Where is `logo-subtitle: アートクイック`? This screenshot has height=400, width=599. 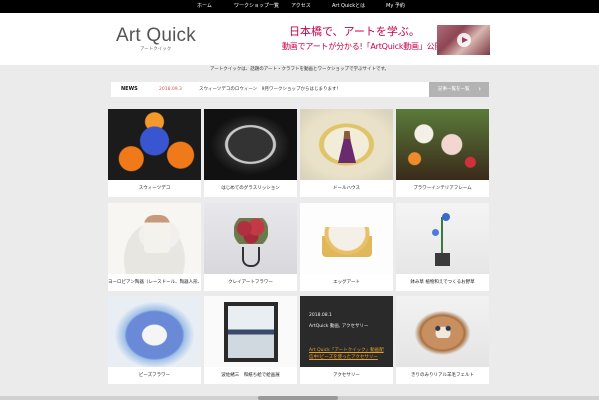 logo-subtitle: アートクイック is located at coordinates (156, 49).